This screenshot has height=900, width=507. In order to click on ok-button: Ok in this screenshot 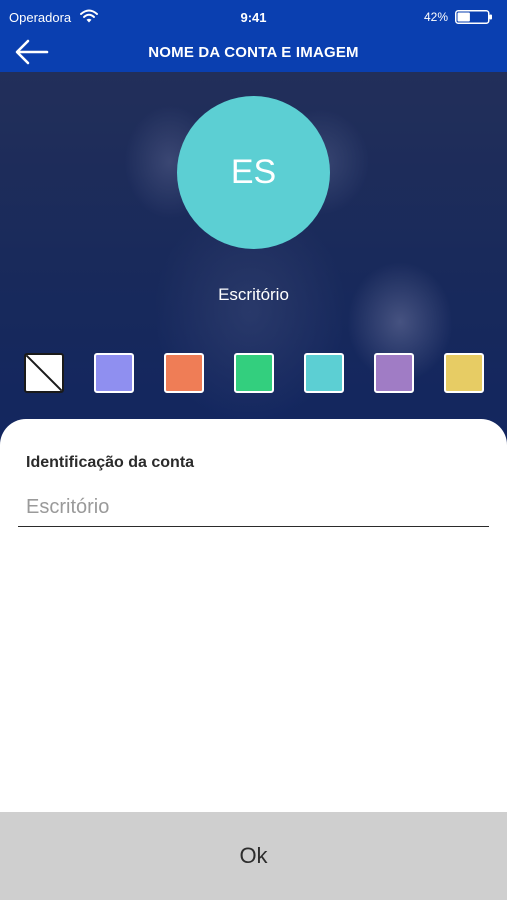, I will do `click(253, 856)`.